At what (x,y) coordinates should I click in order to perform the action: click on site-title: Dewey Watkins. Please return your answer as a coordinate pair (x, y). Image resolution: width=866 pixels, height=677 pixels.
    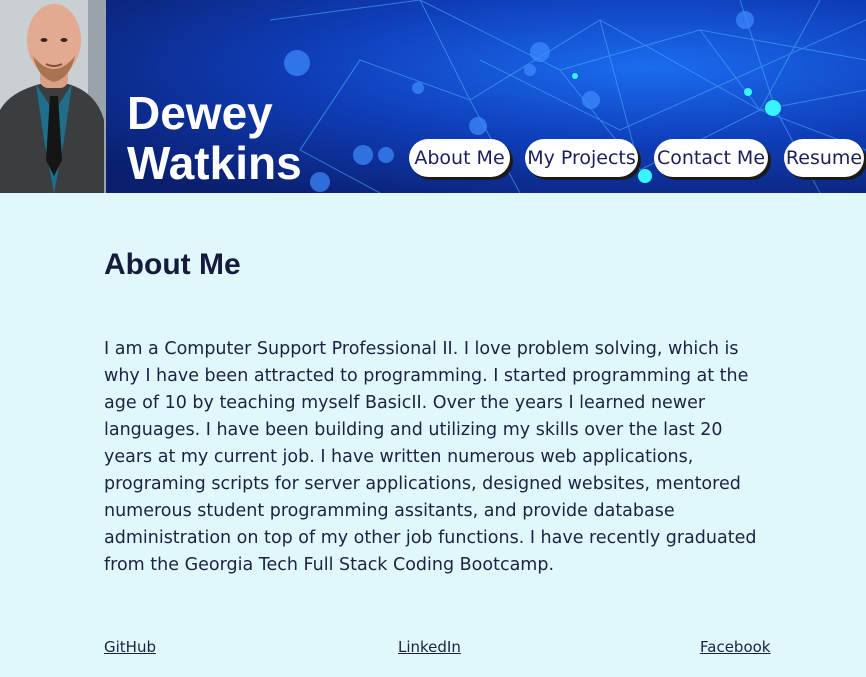
    Looking at the image, I should click on (214, 138).